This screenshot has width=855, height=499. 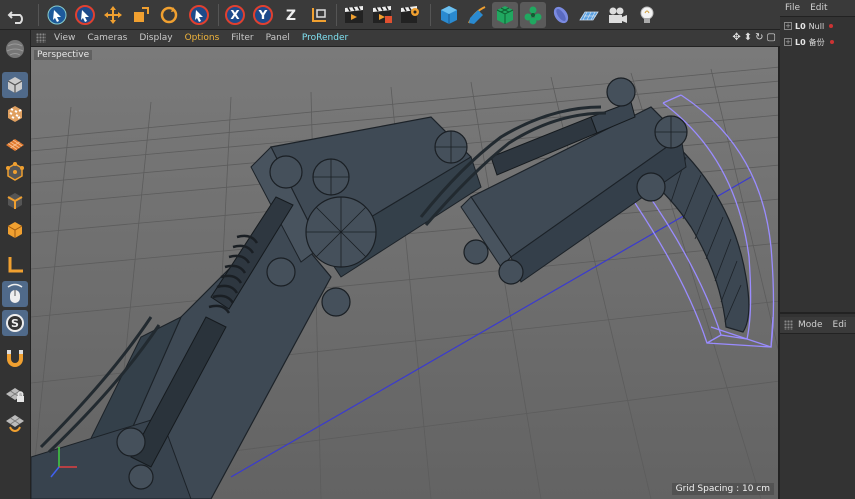 I want to click on zoom-icon: ⬍, so click(x=748, y=38).